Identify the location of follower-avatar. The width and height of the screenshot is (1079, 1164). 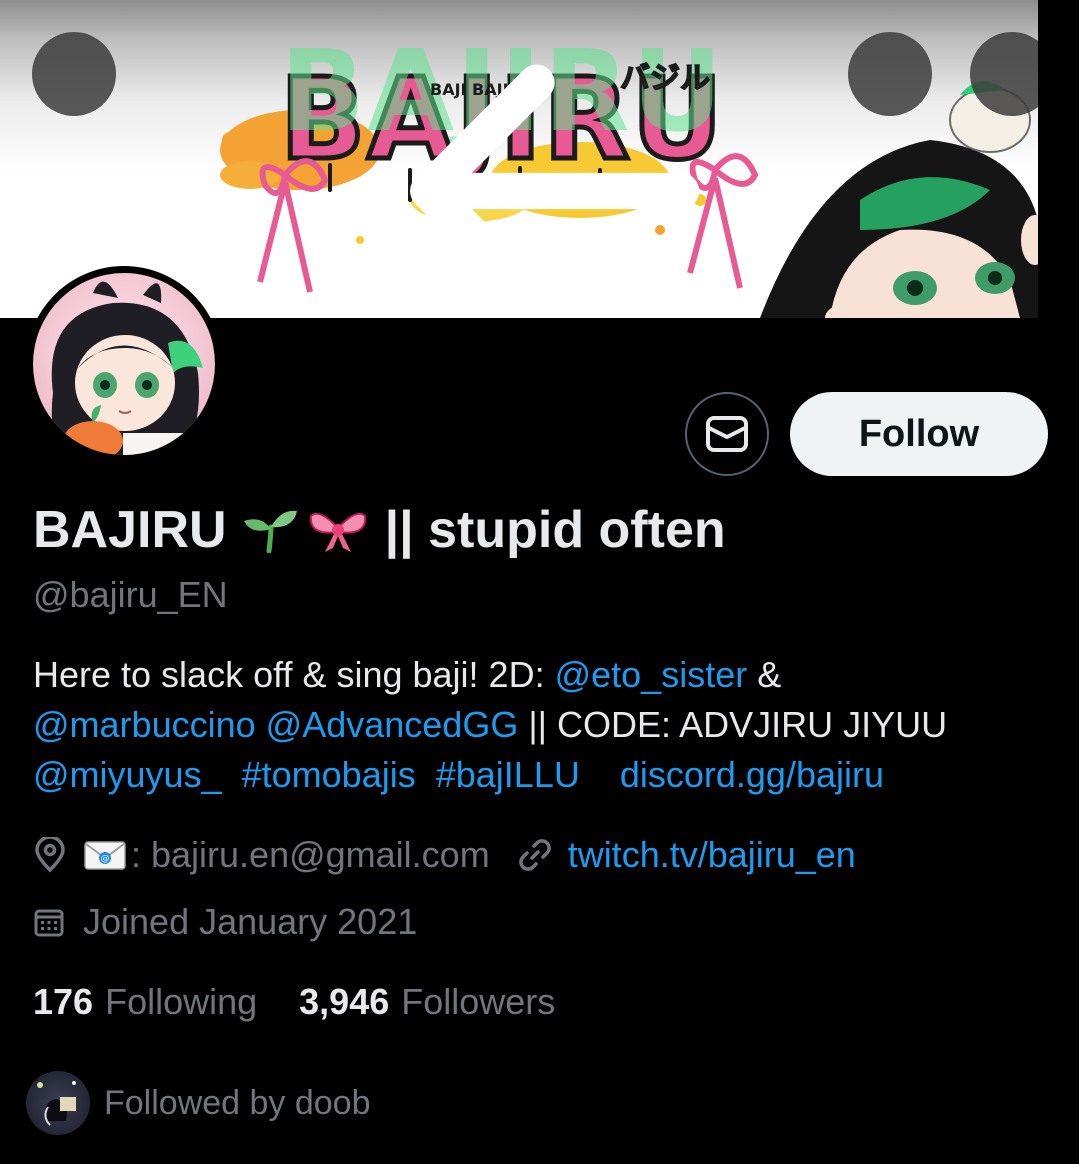
(58, 1103).